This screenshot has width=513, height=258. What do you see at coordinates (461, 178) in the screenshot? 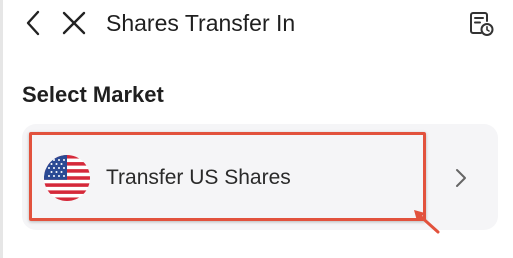
I see `chevron-right-icon` at bounding box center [461, 178].